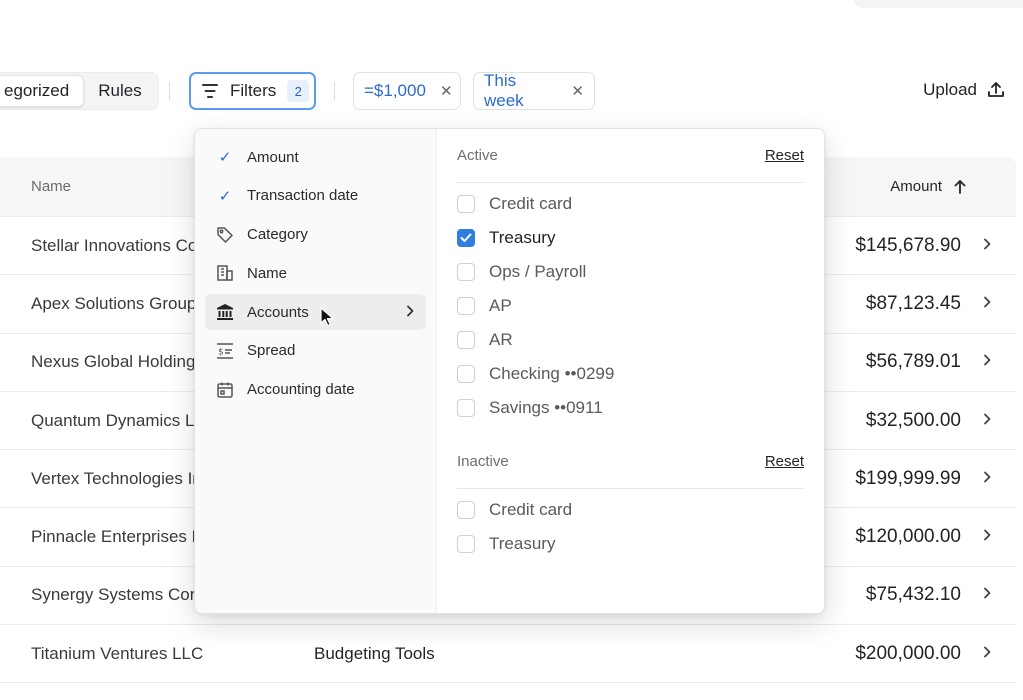 Image resolution: width=1023 pixels, height=700 pixels. Describe the element at coordinates (225, 273) in the screenshot. I see `building-icon` at that location.